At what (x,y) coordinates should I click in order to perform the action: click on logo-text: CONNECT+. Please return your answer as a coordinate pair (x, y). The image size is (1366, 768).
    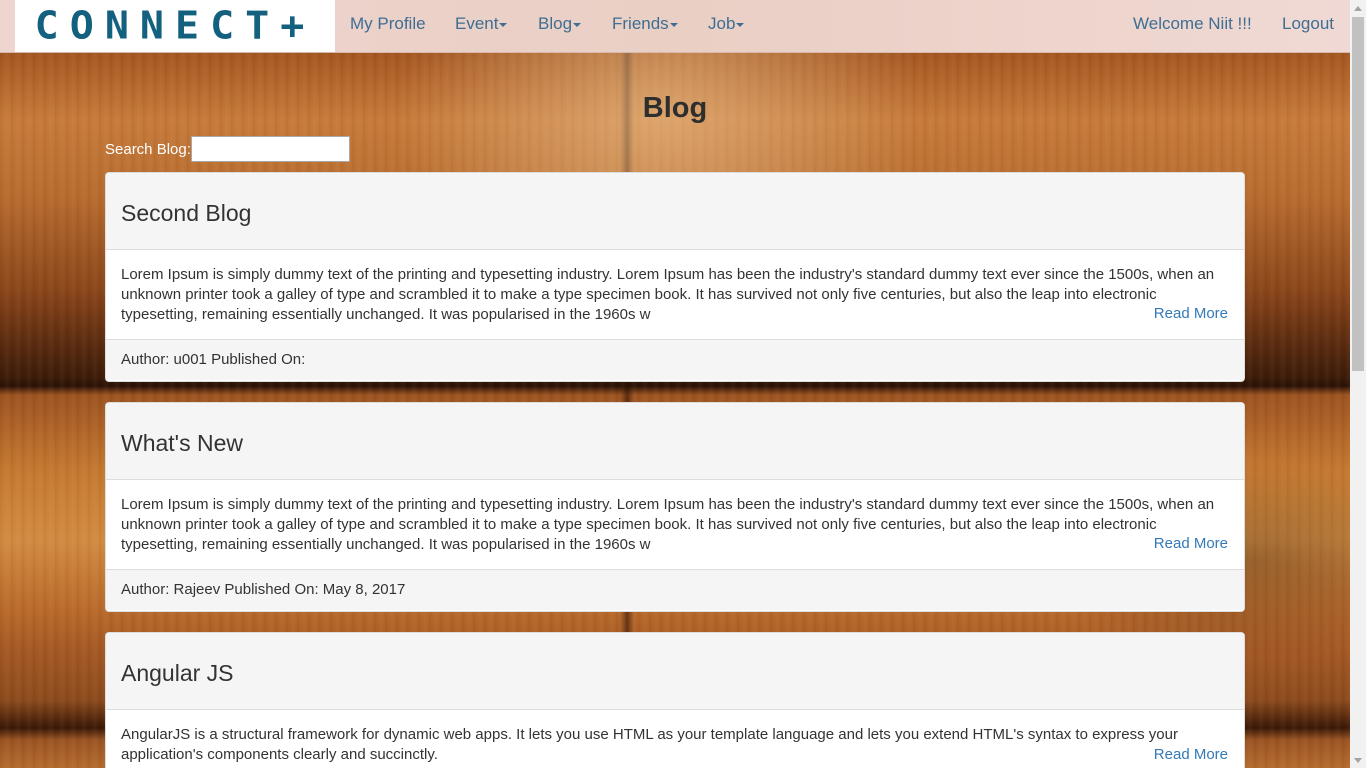
    Looking at the image, I should click on (175, 26).